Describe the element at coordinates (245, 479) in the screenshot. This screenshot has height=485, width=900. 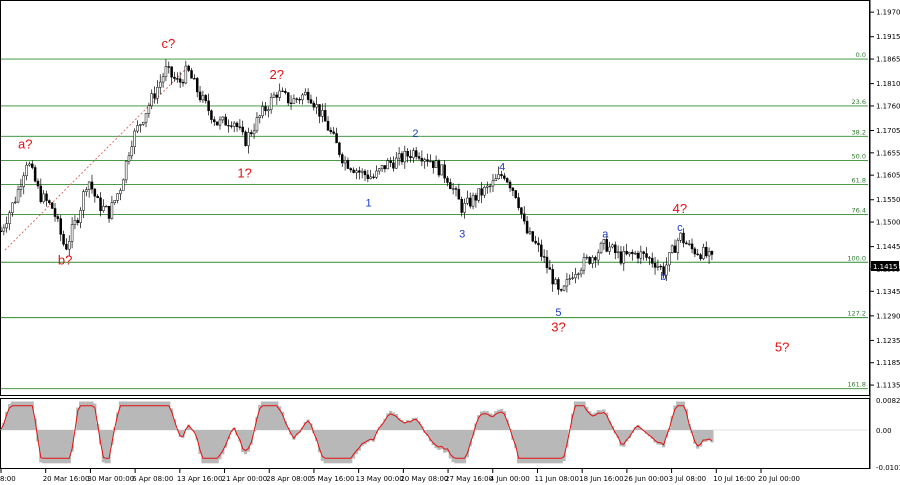
I see `time-tick-label: 21 Apr 00:00` at that location.